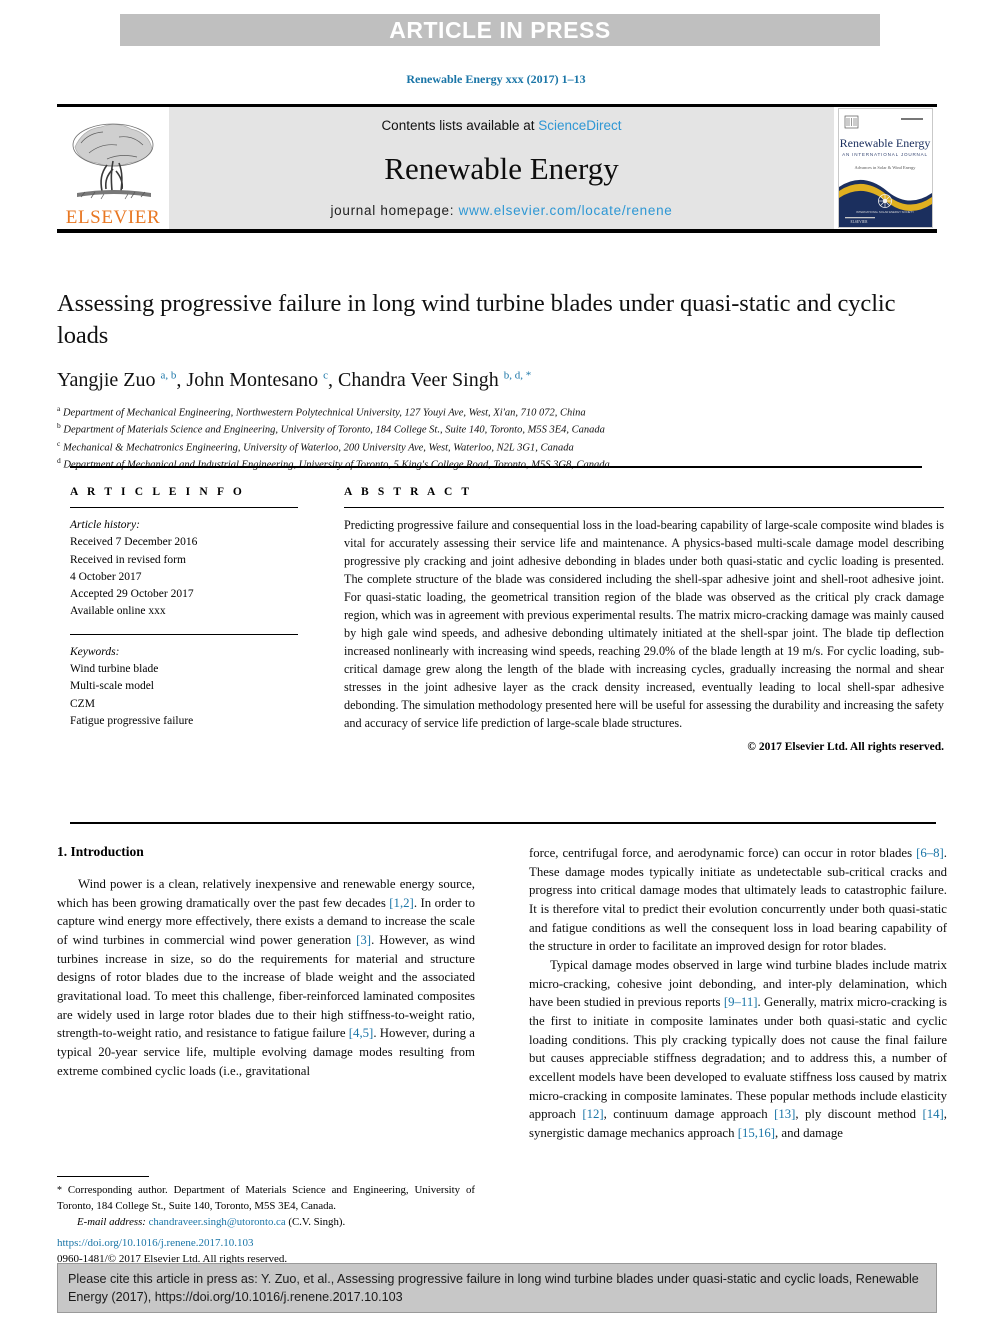 The height and width of the screenshot is (1323, 992). What do you see at coordinates (566, 210) in the screenshot?
I see `journal-homepage-link: www.elsevier.com/locate/renene` at bounding box center [566, 210].